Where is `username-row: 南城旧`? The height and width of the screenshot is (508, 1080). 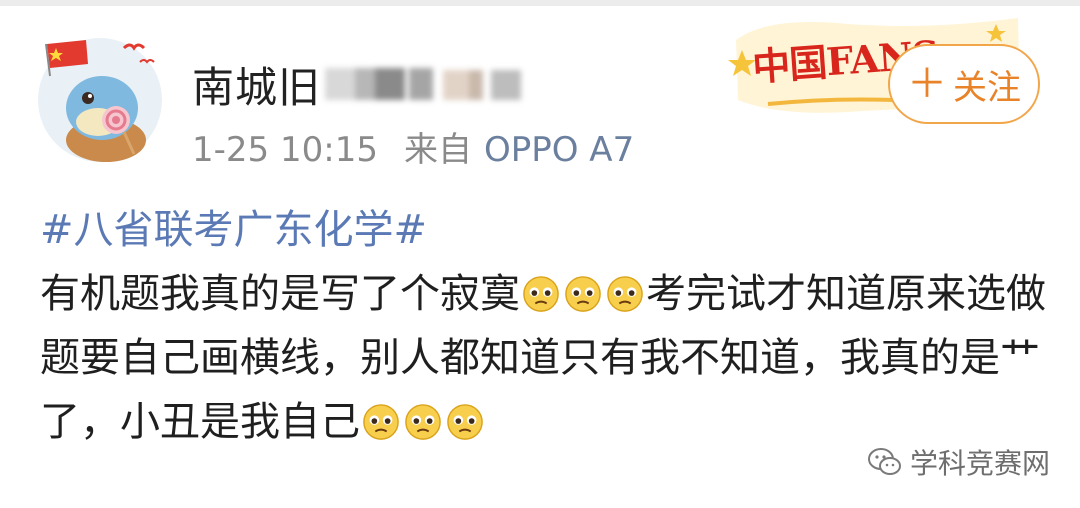
username-row: 南城旧 is located at coordinates (358, 84).